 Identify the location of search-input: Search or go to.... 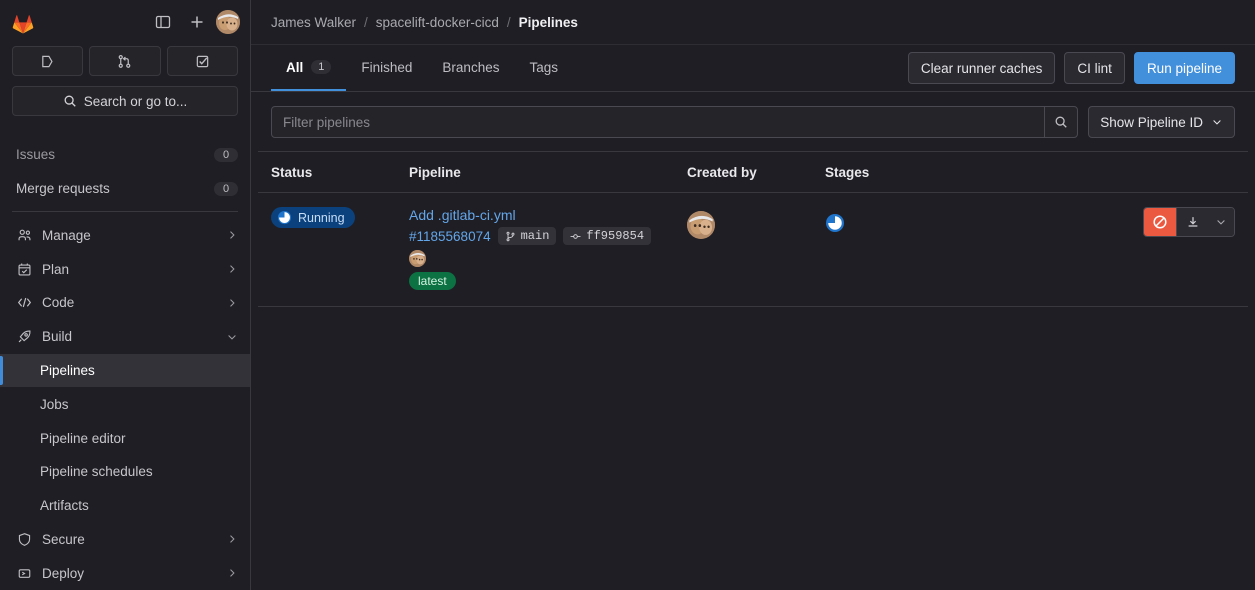
(125, 101).